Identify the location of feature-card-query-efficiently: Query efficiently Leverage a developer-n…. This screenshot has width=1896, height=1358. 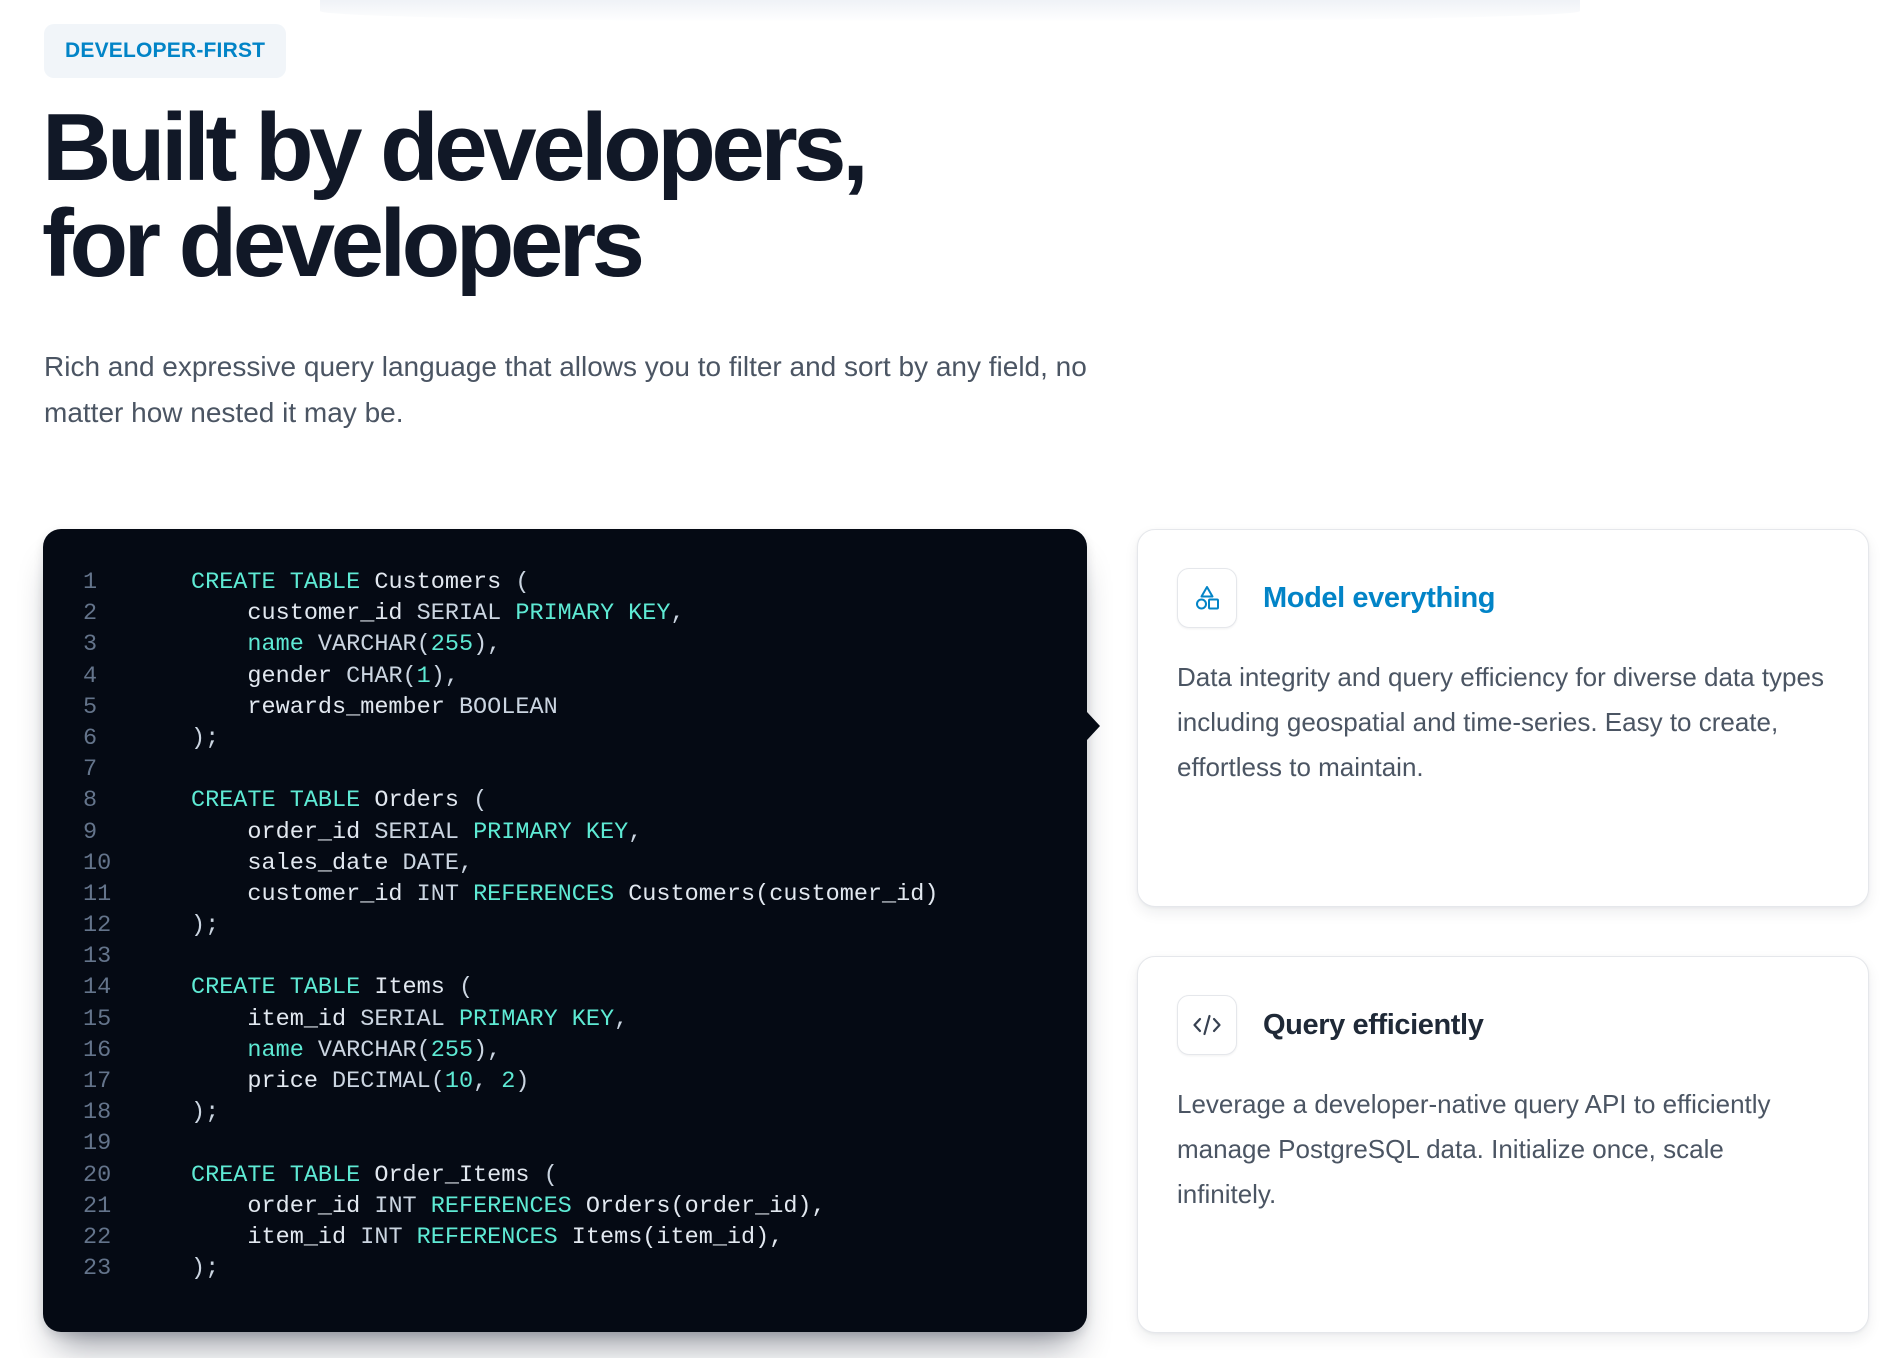
(1503, 1144).